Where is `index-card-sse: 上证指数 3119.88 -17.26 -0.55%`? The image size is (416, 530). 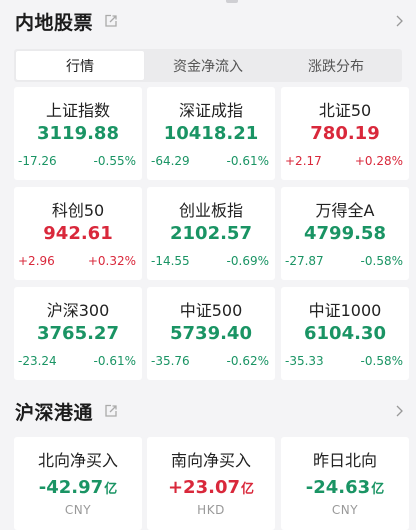 index-card-sse: 上证指数 3119.88 -17.26 -0.55% is located at coordinates (78, 133).